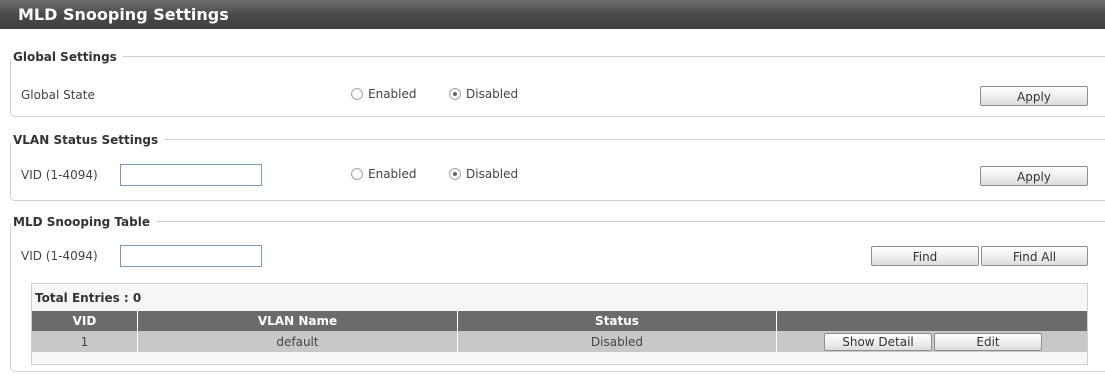 This screenshot has width=1105, height=376. What do you see at coordinates (1034, 256) in the screenshot?
I see `find-all-button: Find All` at bounding box center [1034, 256].